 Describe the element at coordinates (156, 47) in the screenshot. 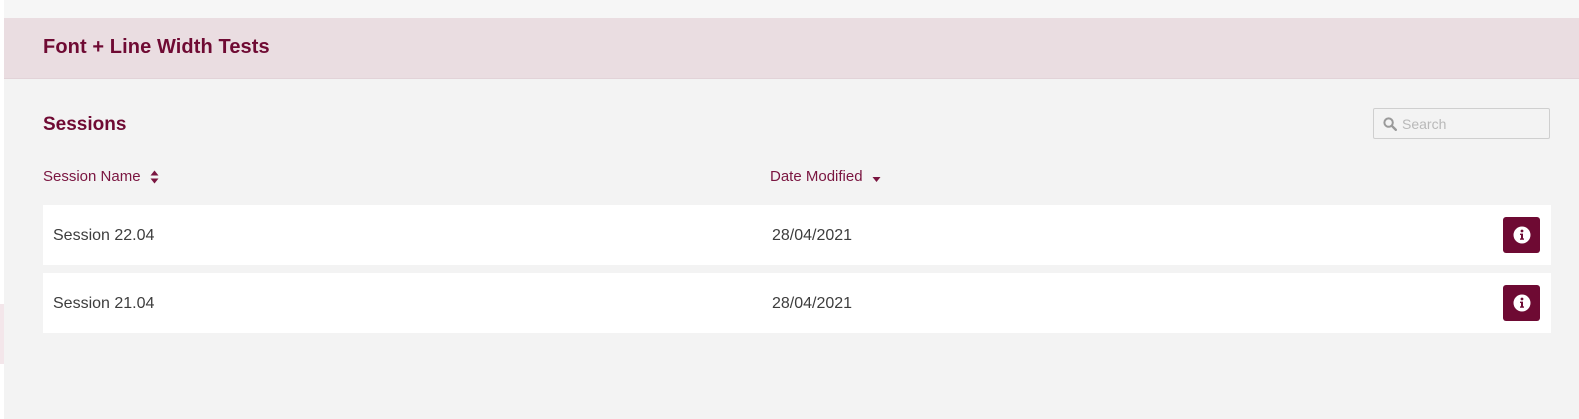

I see `page-title: Font + Line Width Tests` at that location.